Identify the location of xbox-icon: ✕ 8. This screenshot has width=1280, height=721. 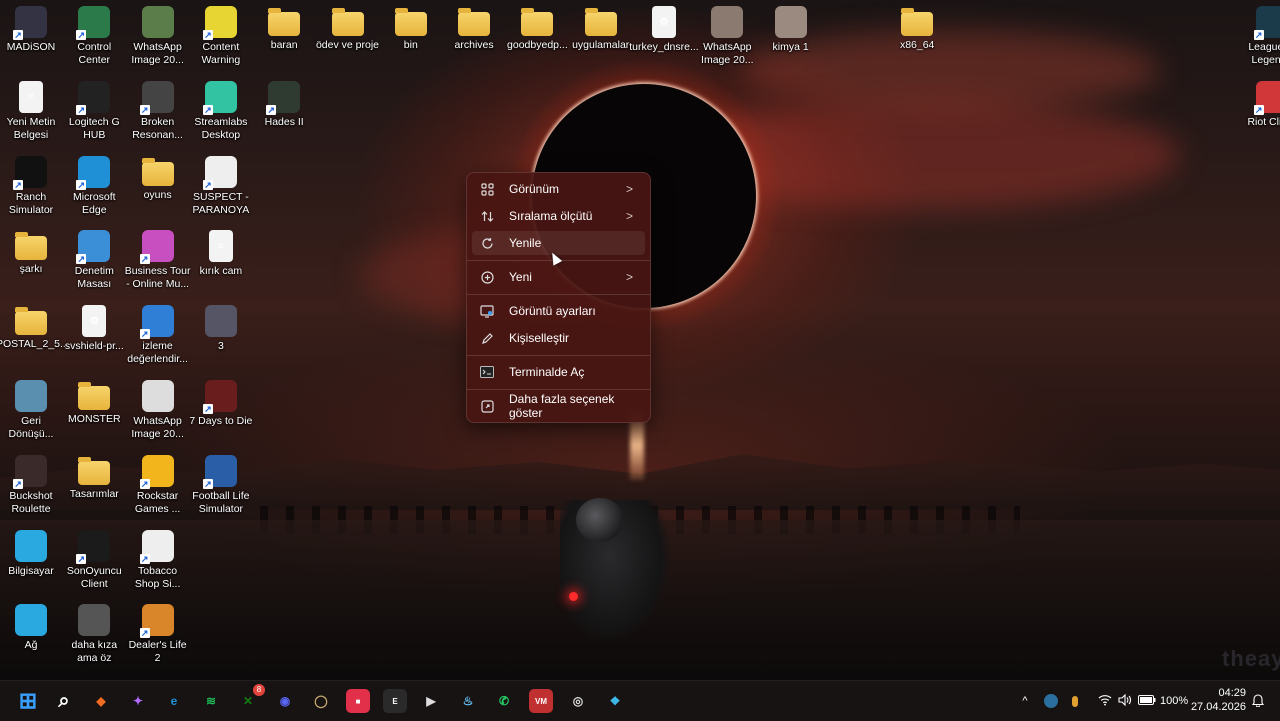
(250, 698).